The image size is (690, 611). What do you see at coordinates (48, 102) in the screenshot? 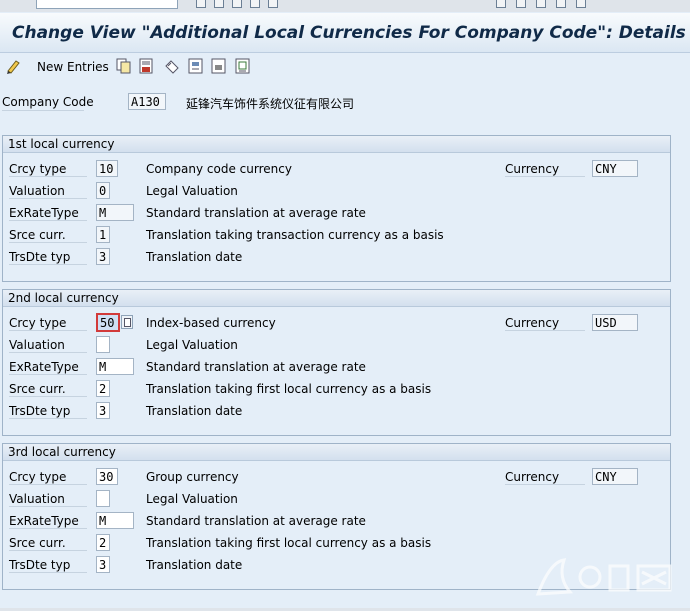
I see `company-code-label: Company Code` at bounding box center [48, 102].